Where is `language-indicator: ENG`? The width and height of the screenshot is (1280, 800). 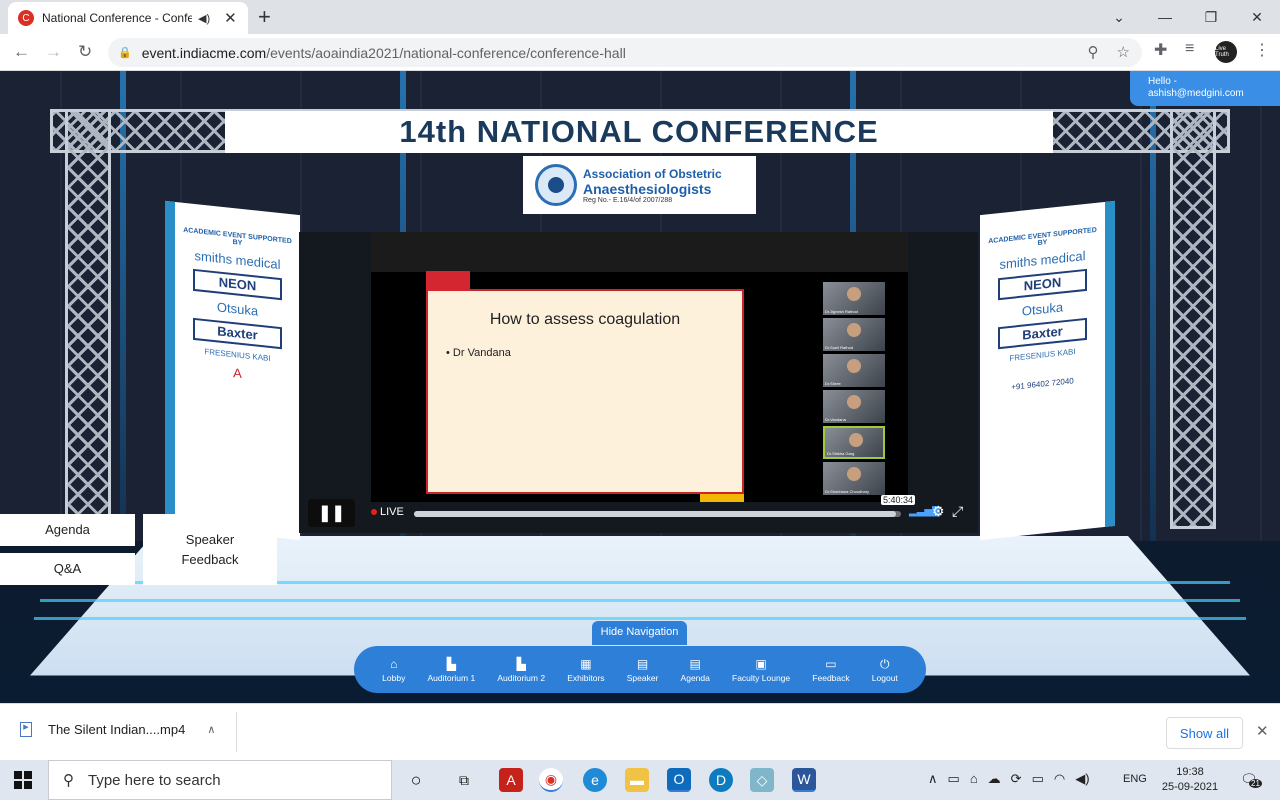
language-indicator: ENG is located at coordinates (1135, 779).